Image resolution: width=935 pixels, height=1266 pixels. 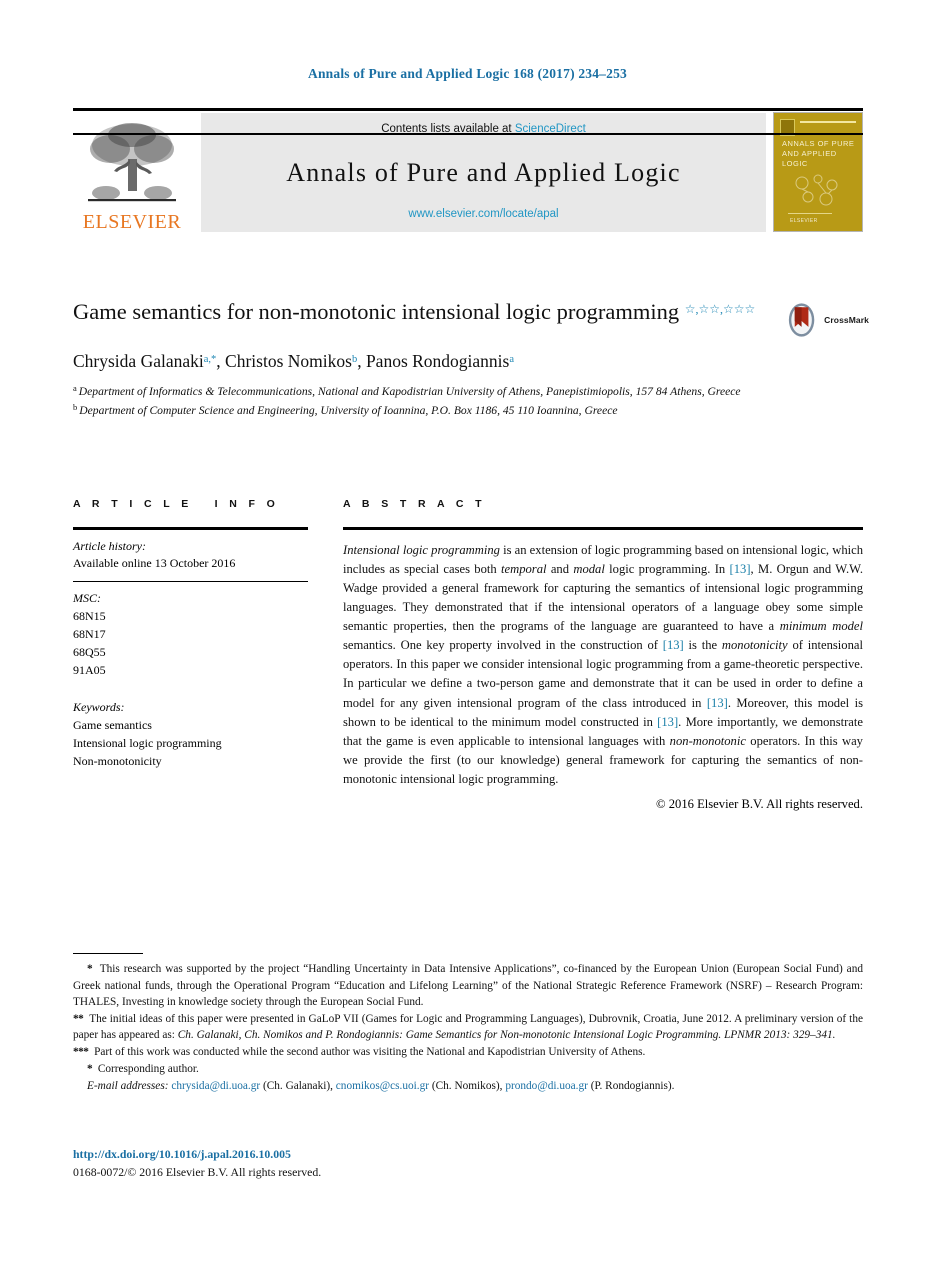 I want to click on author-entry: Panos Rondogiannisa, so click(x=440, y=361).